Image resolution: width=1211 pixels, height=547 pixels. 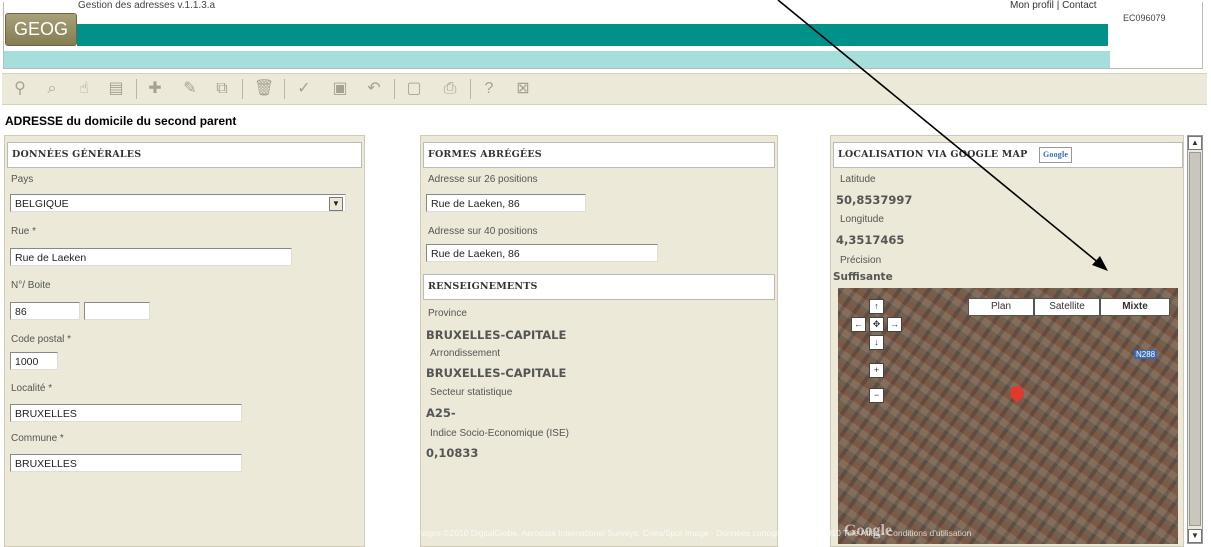 I want to click on lat-value: 50,8537997, so click(x=874, y=200).